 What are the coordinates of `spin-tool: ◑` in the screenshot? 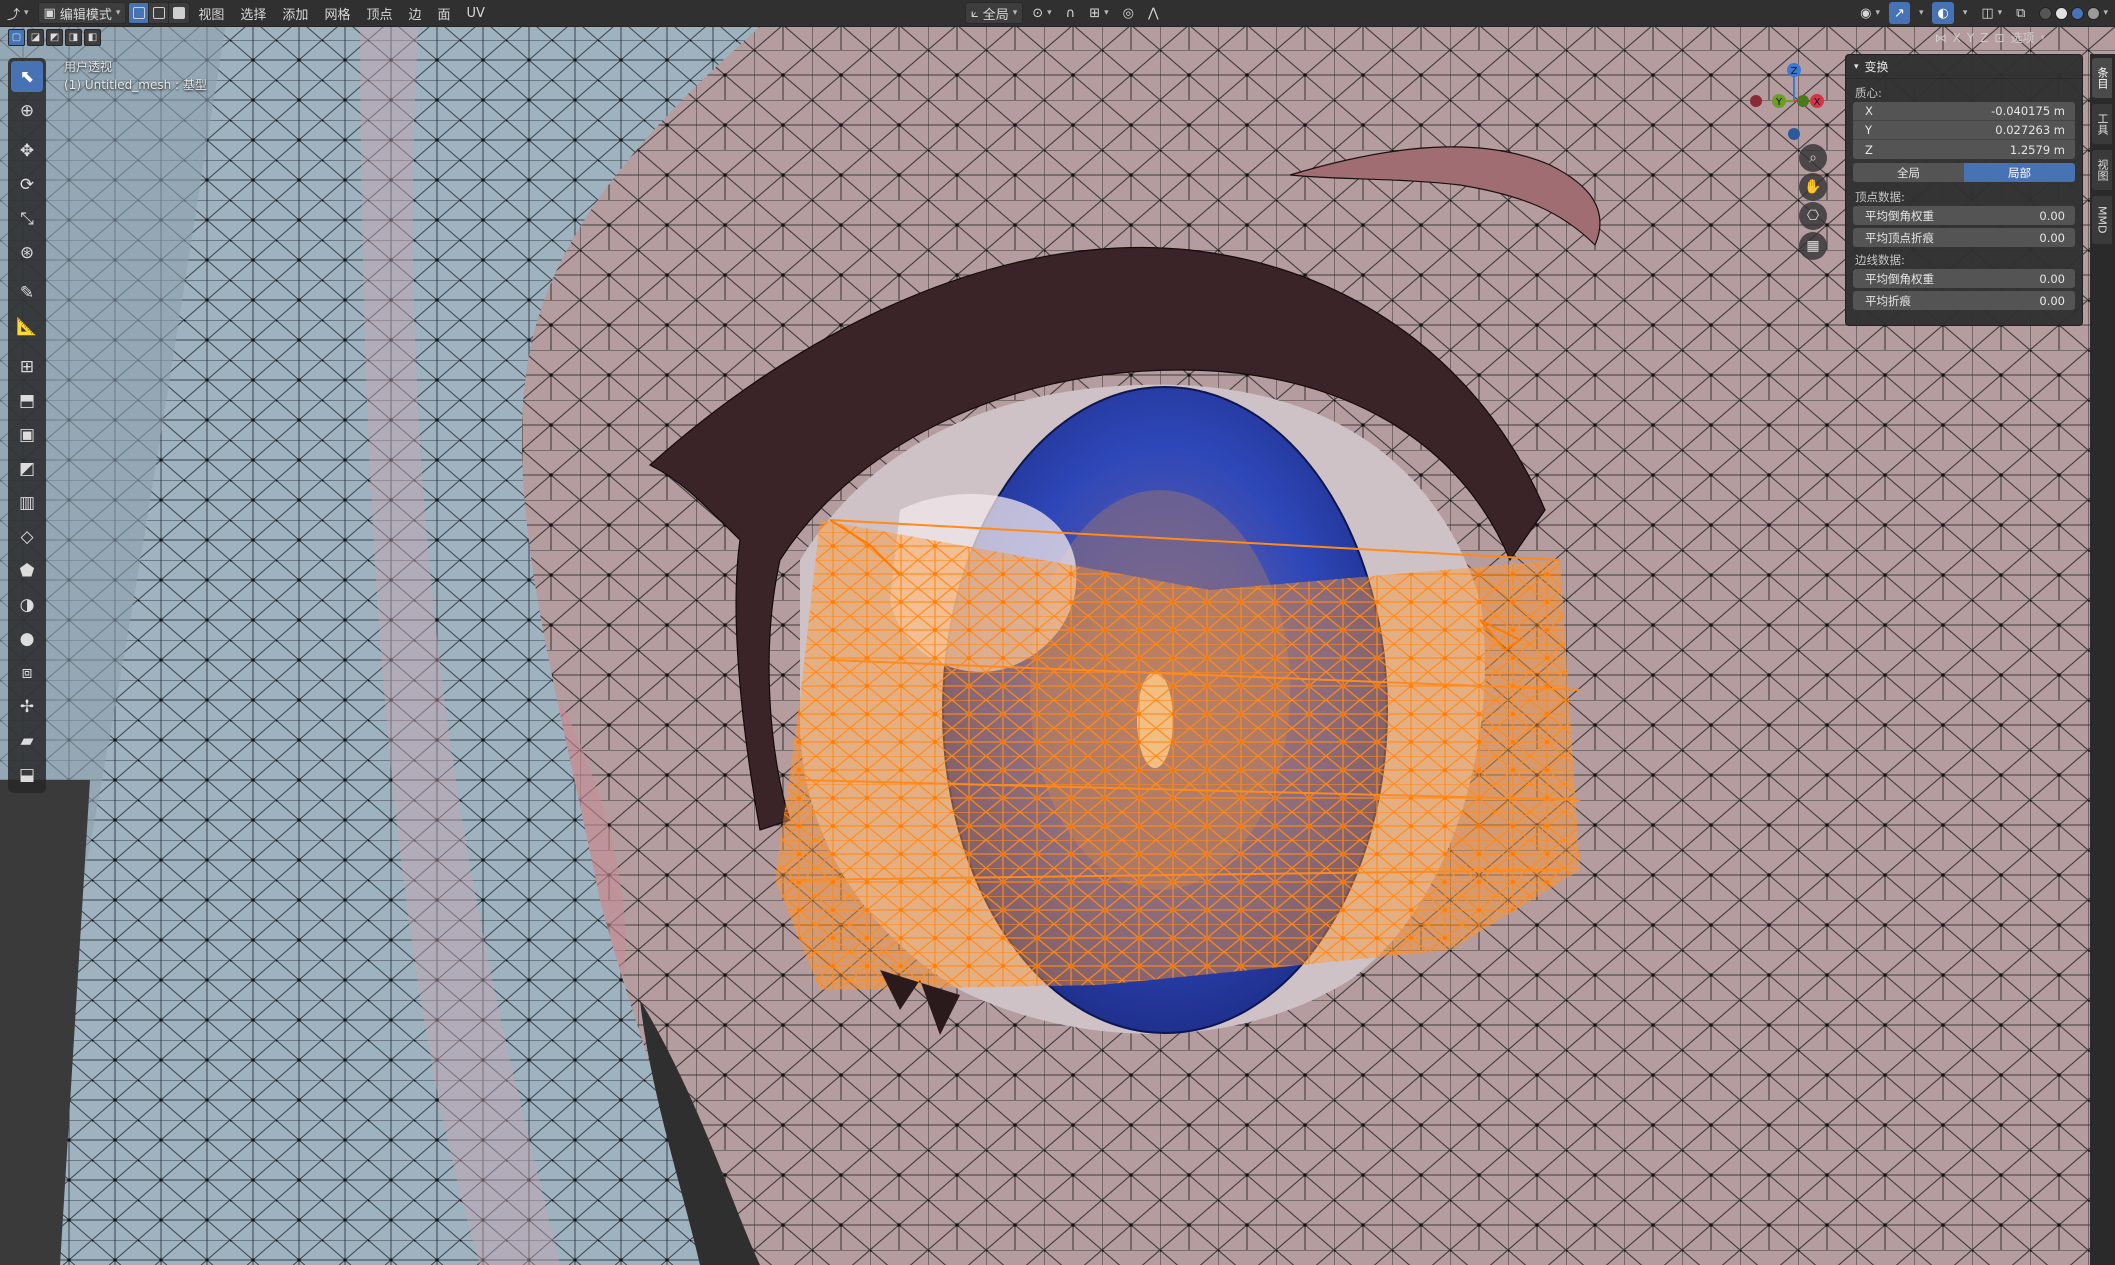 It's located at (27, 604).